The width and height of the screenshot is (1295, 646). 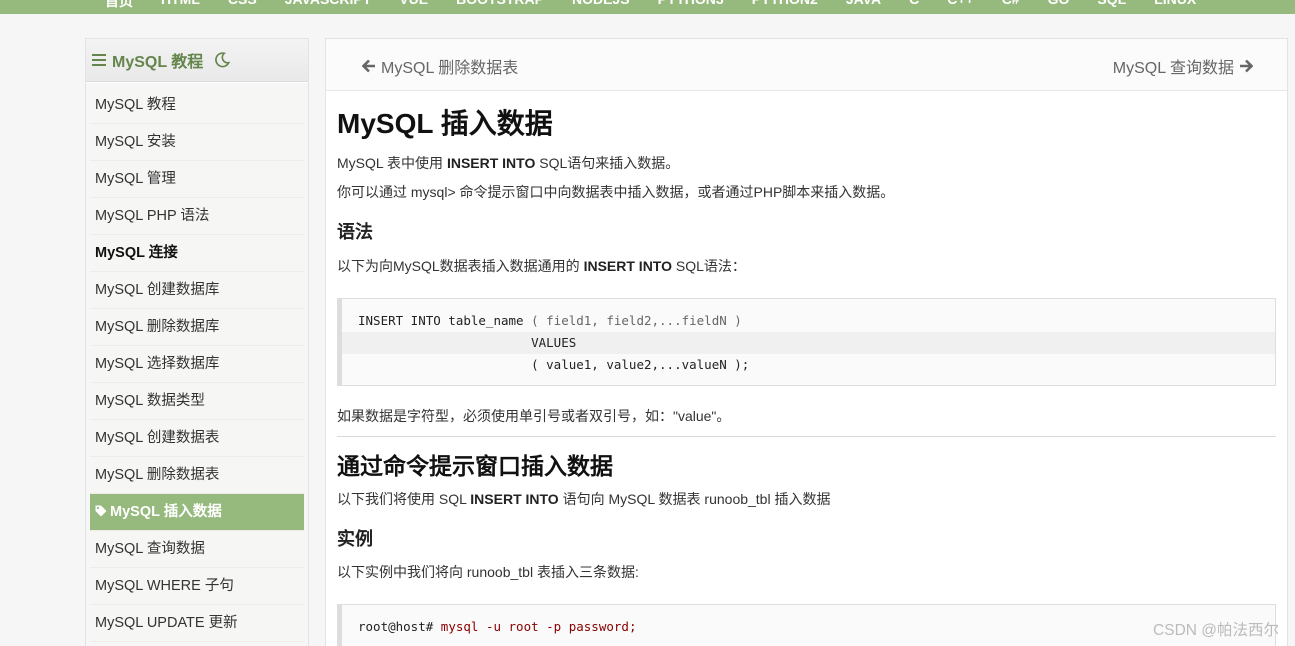 What do you see at coordinates (960, 5) in the screenshot?
I see `top-nav-item: C++` at bounding box center [960, 5].